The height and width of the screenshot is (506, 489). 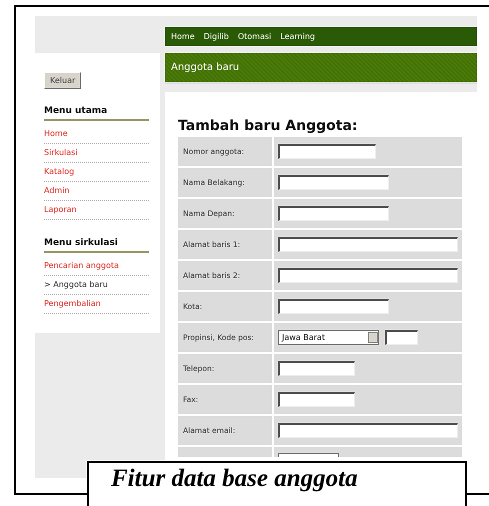 What do you see at coordinates (234, 478) in the screenshot?
I see `caption-text: Fitur data base anggota` at bounding box center [234, 478].